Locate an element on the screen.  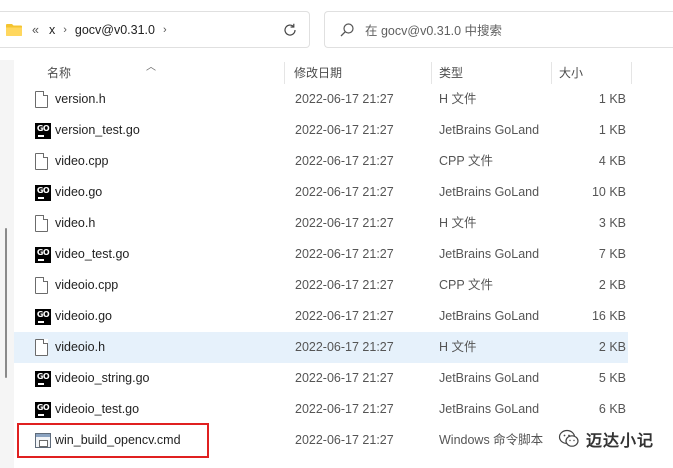
refresh-icon is located at coordinates (290, 30).